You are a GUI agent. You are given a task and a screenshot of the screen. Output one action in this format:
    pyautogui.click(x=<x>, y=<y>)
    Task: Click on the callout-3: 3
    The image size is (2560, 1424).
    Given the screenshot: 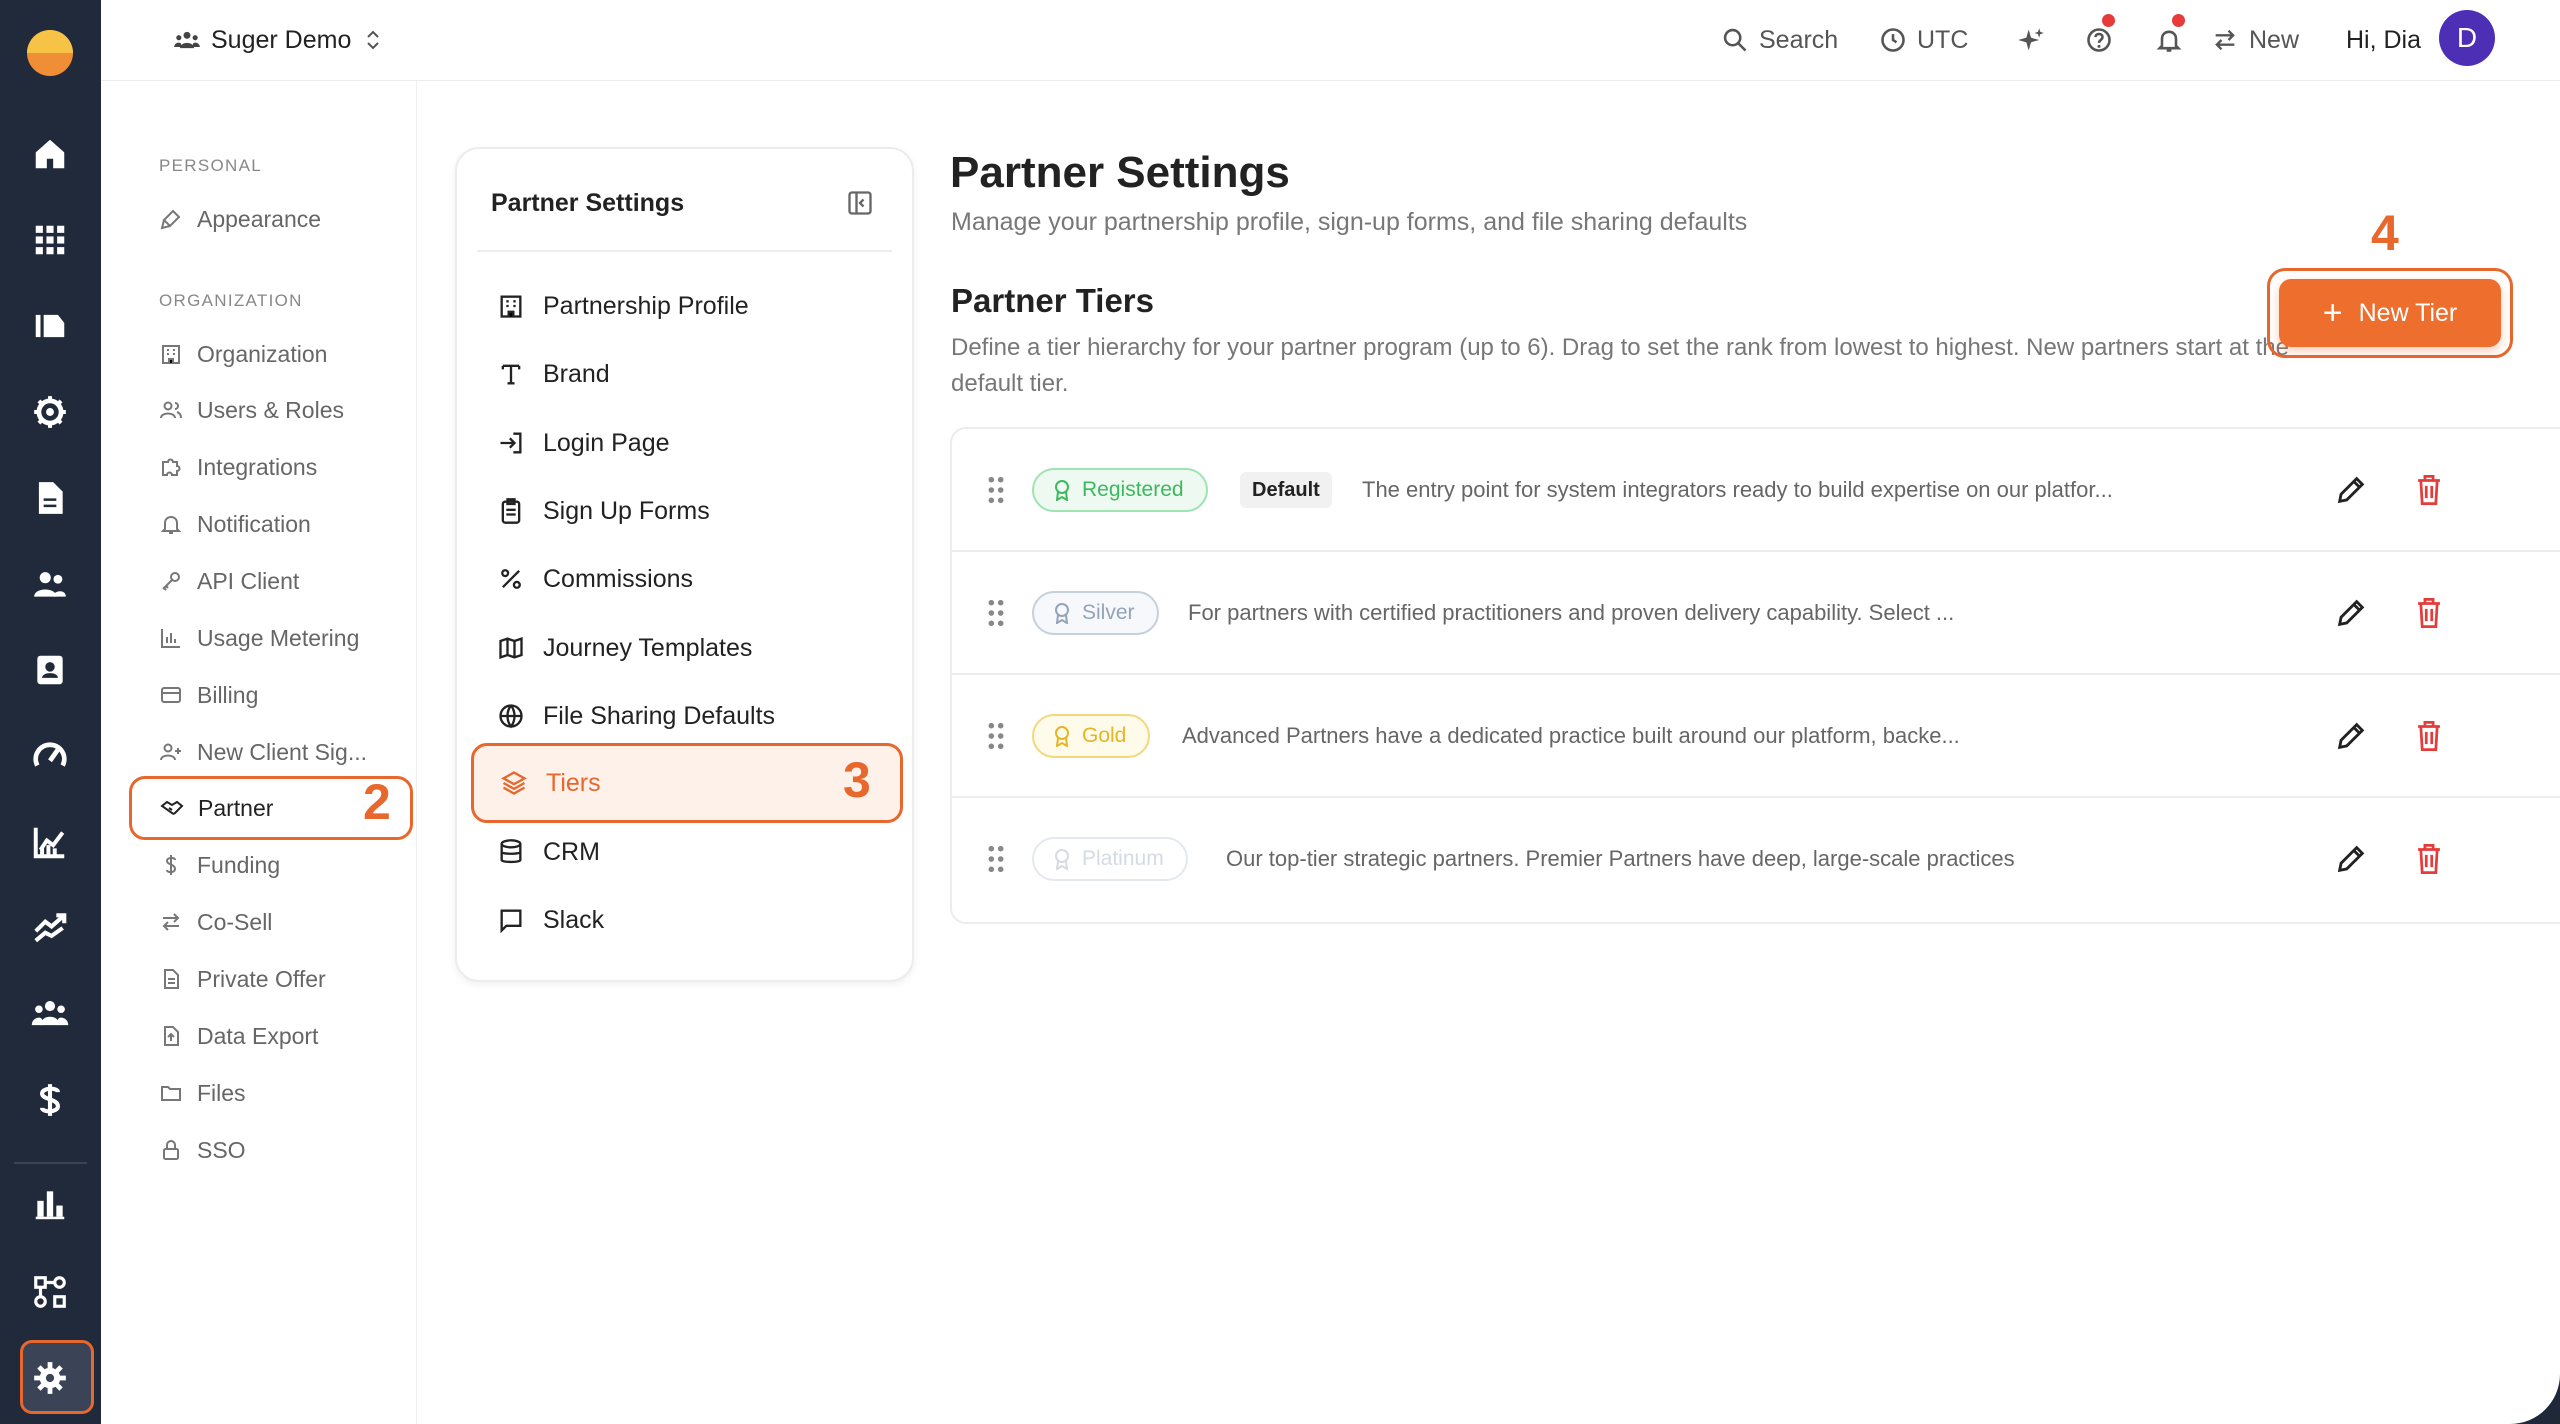 What is the action you would take?
    pyautogui.click(x=857, y=780)
    